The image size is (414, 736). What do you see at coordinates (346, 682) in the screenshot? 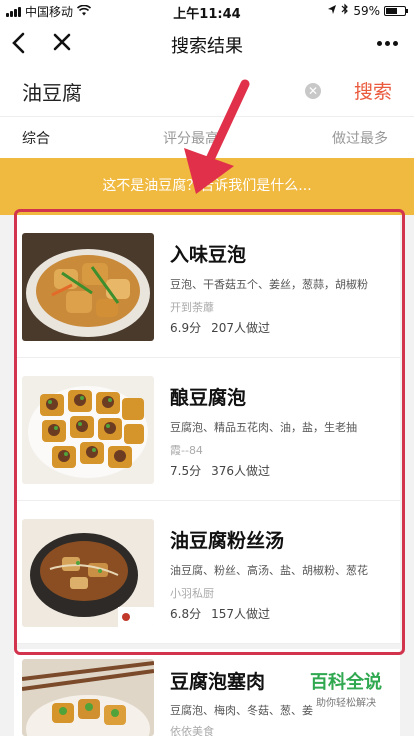
I see `watermark-title: 百科全说` at bounding box center [346, 682].